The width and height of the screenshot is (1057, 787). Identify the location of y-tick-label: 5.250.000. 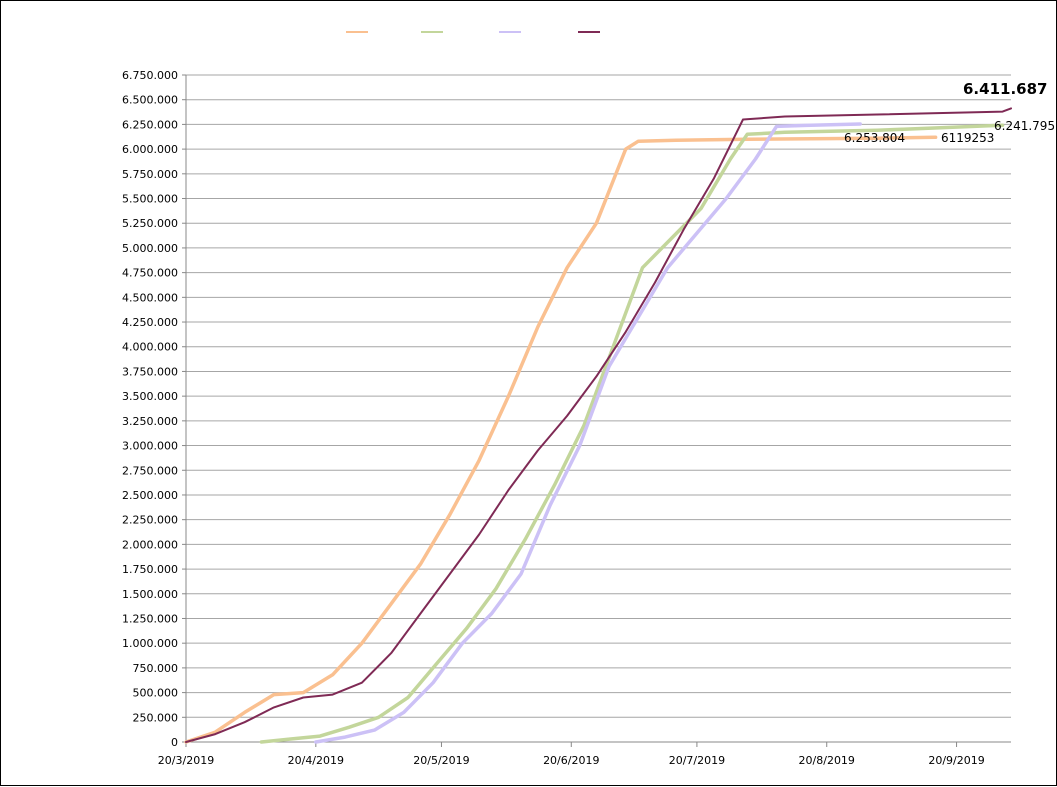
(150, 223).